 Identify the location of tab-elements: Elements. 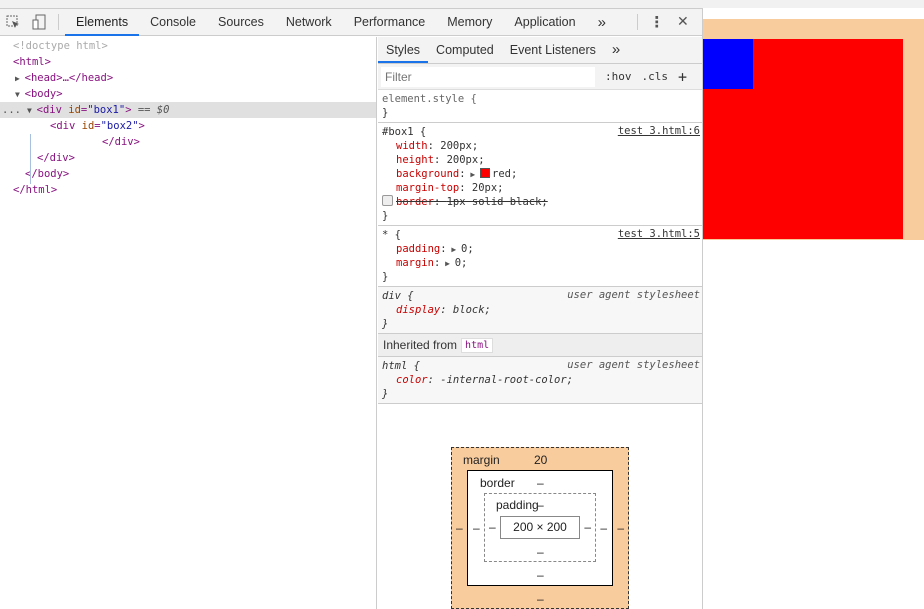
(102, 22).